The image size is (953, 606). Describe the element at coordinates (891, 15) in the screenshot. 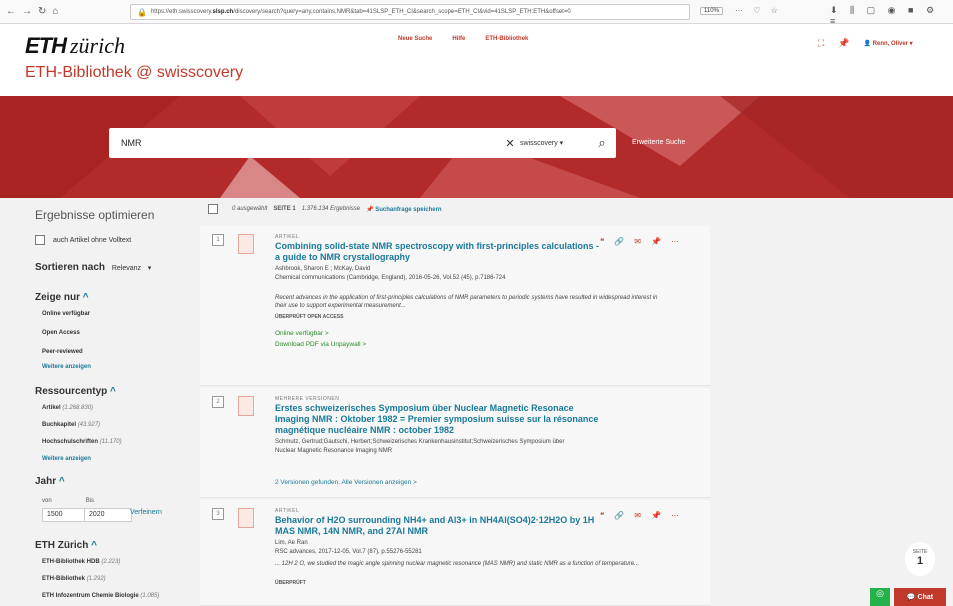

I see `browser-extension-icons: ⬇ ⫼ ▢ ◉ ■ ⚙ ≡` at that location.